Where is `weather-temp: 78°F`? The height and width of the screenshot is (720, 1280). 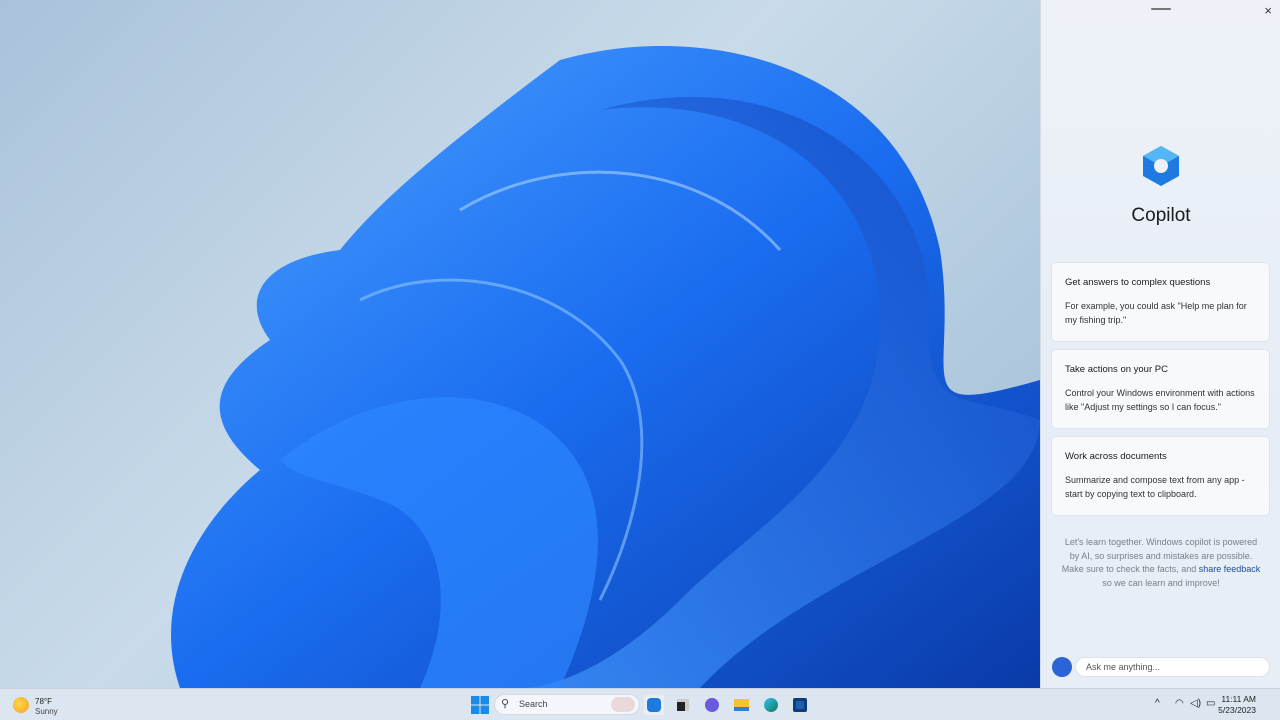
weather-temp: 78°F is located at coordinates (43, 701).